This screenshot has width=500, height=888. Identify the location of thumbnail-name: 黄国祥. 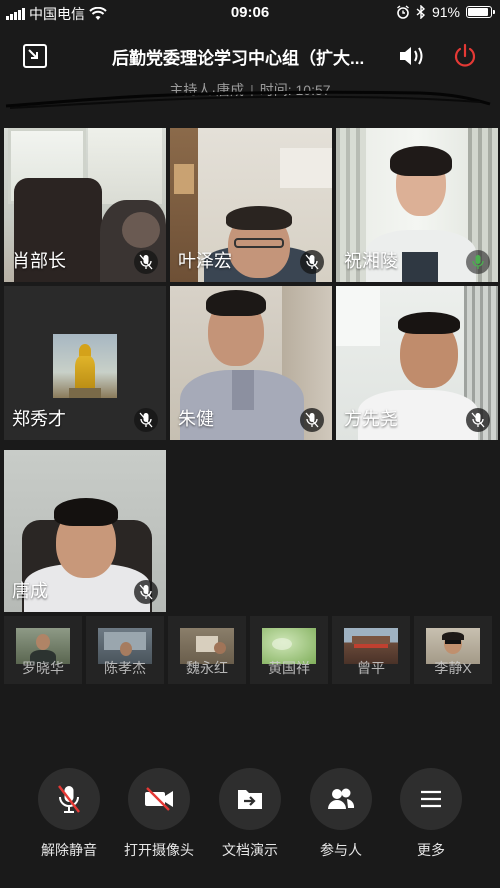
(289, 668).